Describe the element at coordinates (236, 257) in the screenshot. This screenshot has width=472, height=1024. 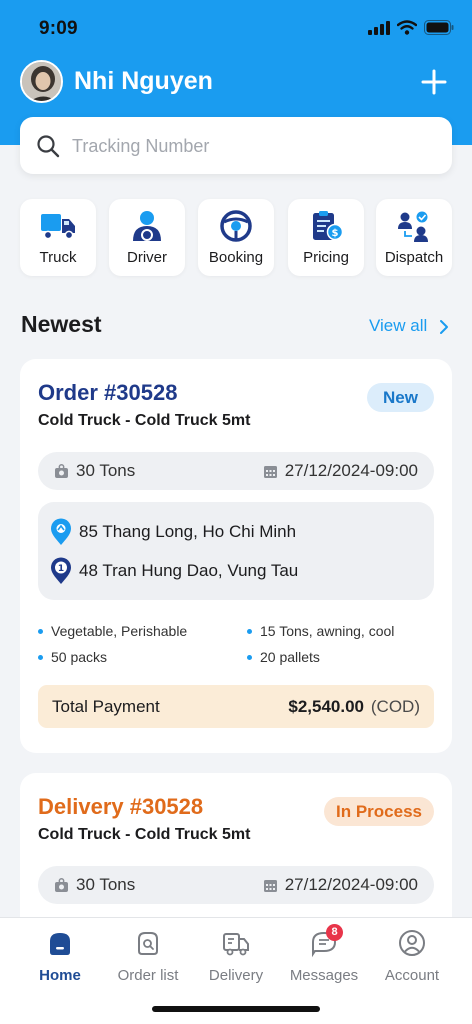
I see `quick-action-label: Booking` at that location.